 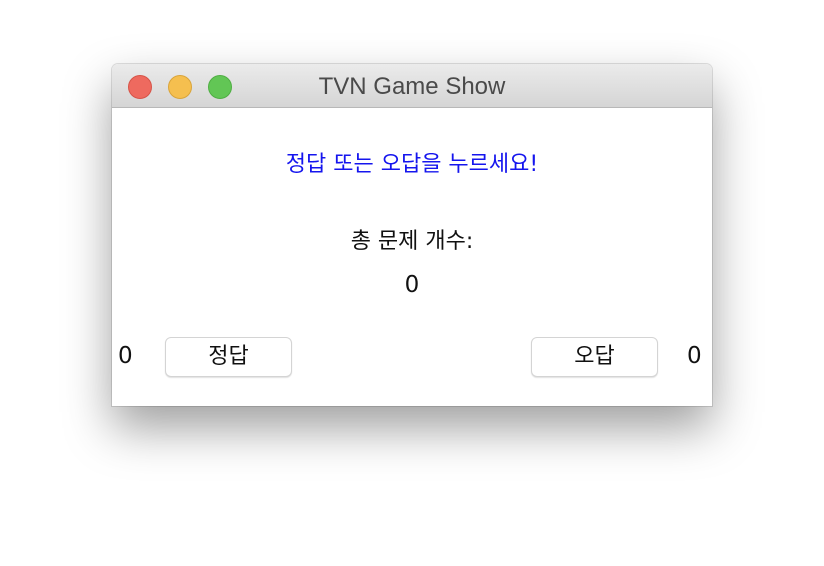 I want to click on title-bar: TVN Game Show, so click(x=412, y=86).